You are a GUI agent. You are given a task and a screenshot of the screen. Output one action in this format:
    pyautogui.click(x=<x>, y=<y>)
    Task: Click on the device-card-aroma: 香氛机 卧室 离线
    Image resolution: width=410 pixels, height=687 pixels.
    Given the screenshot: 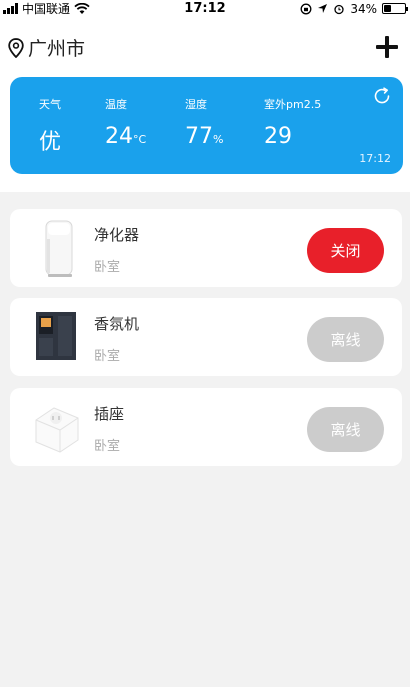 What is the action you would take?
    pyautogui.click(x=206, y=337)
    